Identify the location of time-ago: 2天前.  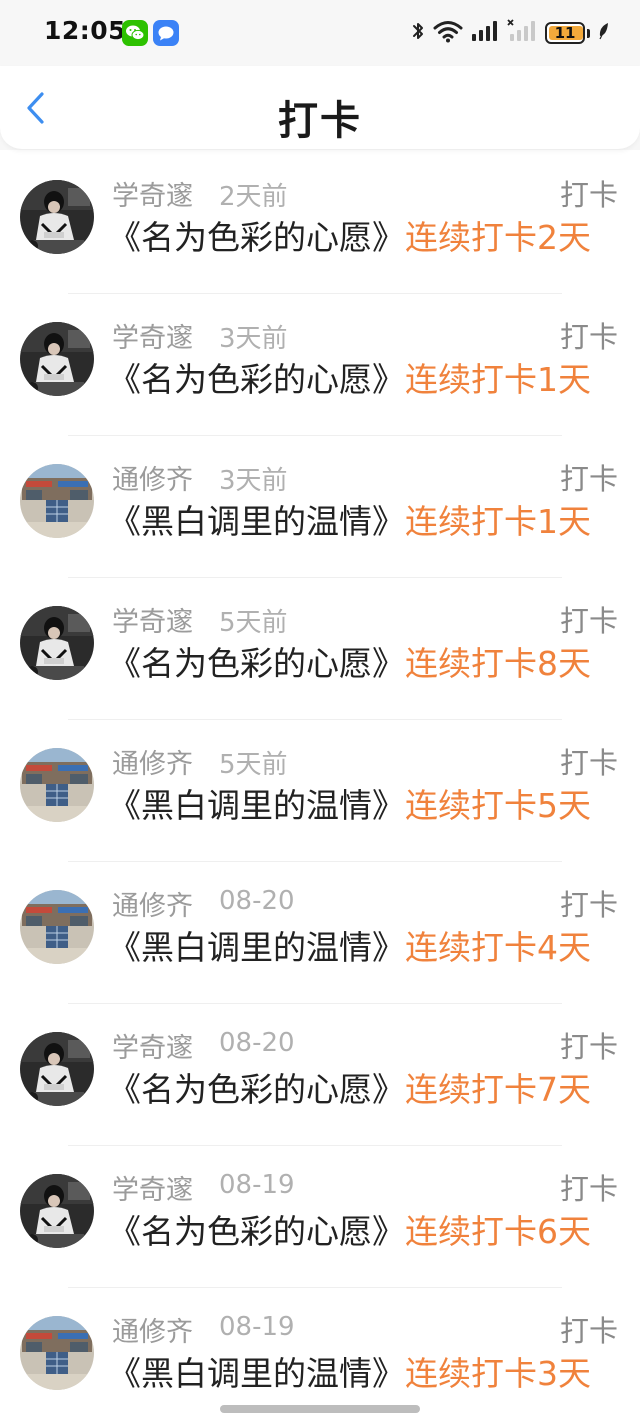
(253, 197).